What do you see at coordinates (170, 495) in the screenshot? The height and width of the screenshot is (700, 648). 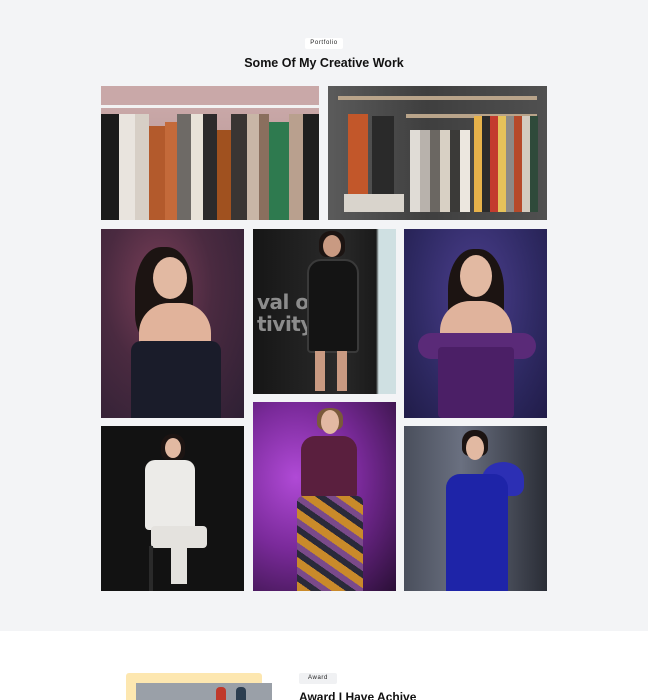 I see `model-jacket` at bounding box center [170, 495].